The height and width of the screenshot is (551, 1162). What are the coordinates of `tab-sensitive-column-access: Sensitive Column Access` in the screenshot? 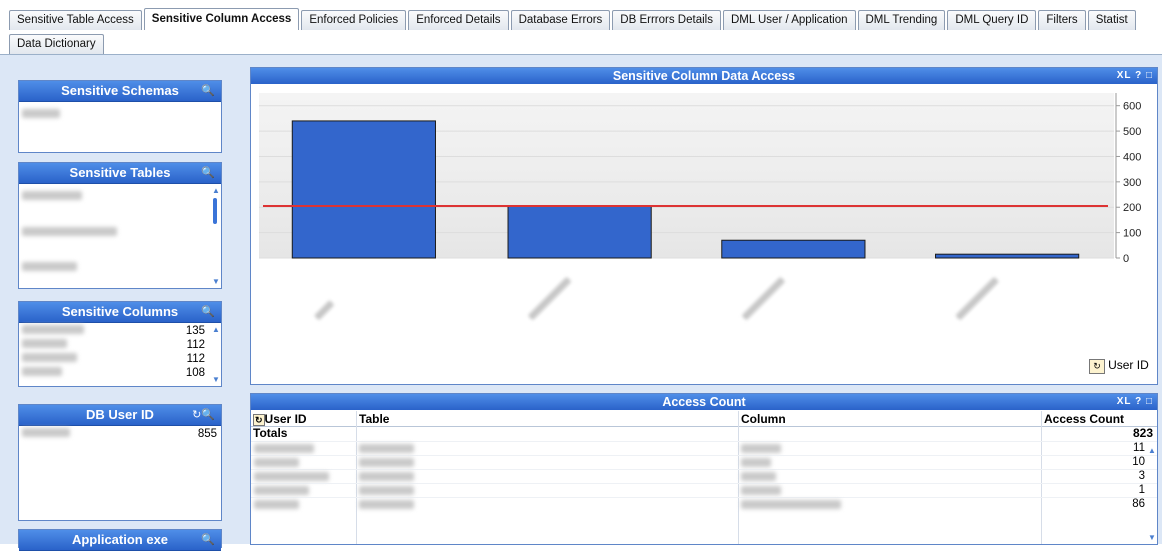 It's located at (221, 19).